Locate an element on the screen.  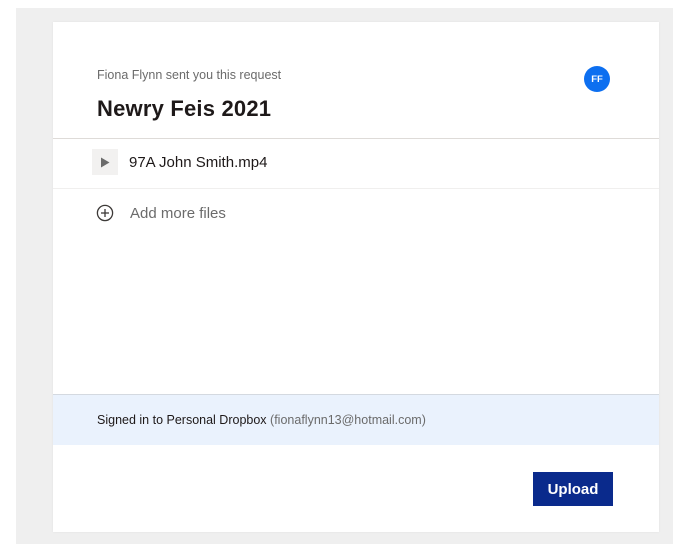
avatar: FF is located at coordinates (597, 79).